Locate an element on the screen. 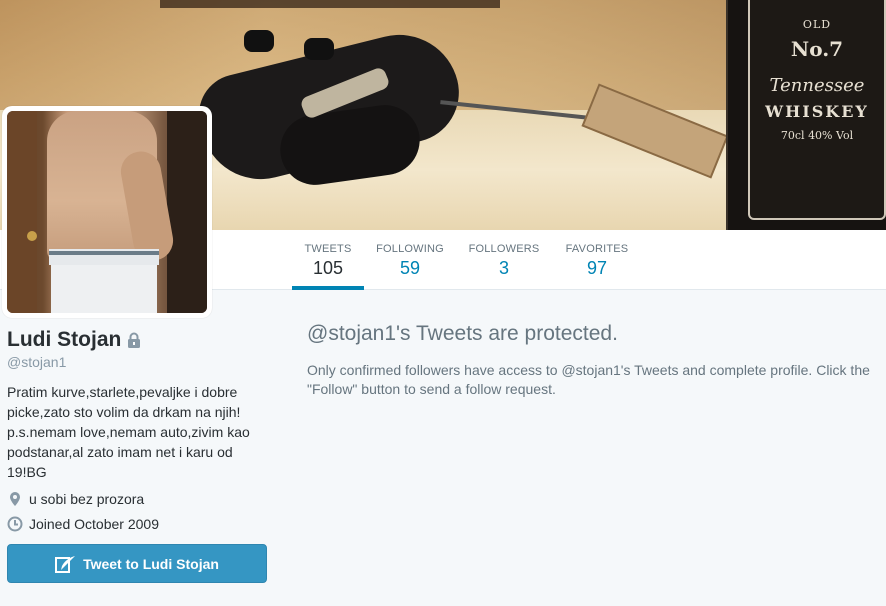 The width and height of the screenshot is (886, 606). avatar-door-knob is located at coordinates (32, 236).